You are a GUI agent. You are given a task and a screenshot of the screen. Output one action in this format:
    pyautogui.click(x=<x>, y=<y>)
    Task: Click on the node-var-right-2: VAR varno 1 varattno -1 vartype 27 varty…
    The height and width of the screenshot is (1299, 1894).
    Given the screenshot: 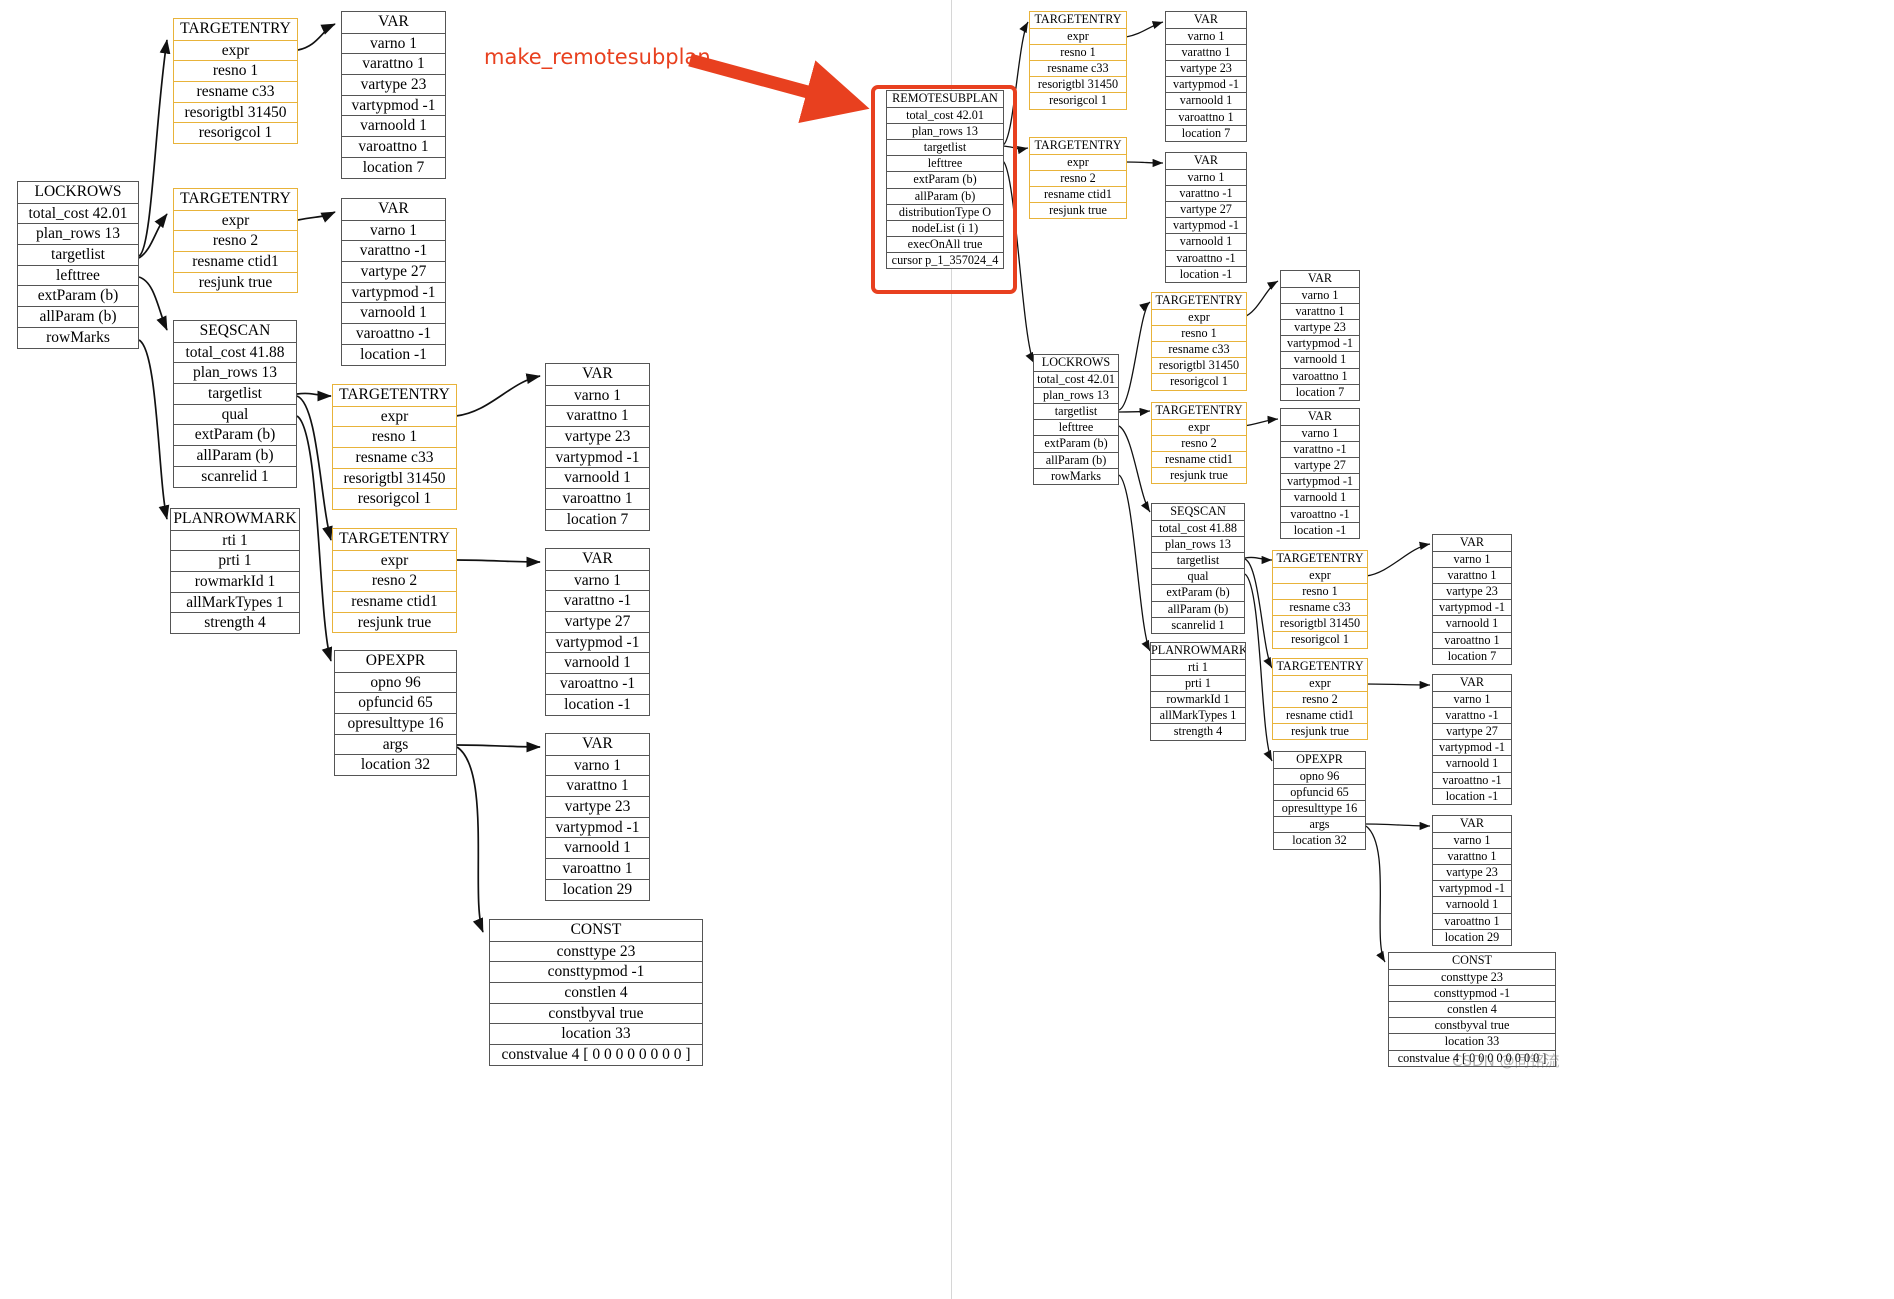 What is the action you would take?
    pyautogui.click(x=1206, y=217)
    